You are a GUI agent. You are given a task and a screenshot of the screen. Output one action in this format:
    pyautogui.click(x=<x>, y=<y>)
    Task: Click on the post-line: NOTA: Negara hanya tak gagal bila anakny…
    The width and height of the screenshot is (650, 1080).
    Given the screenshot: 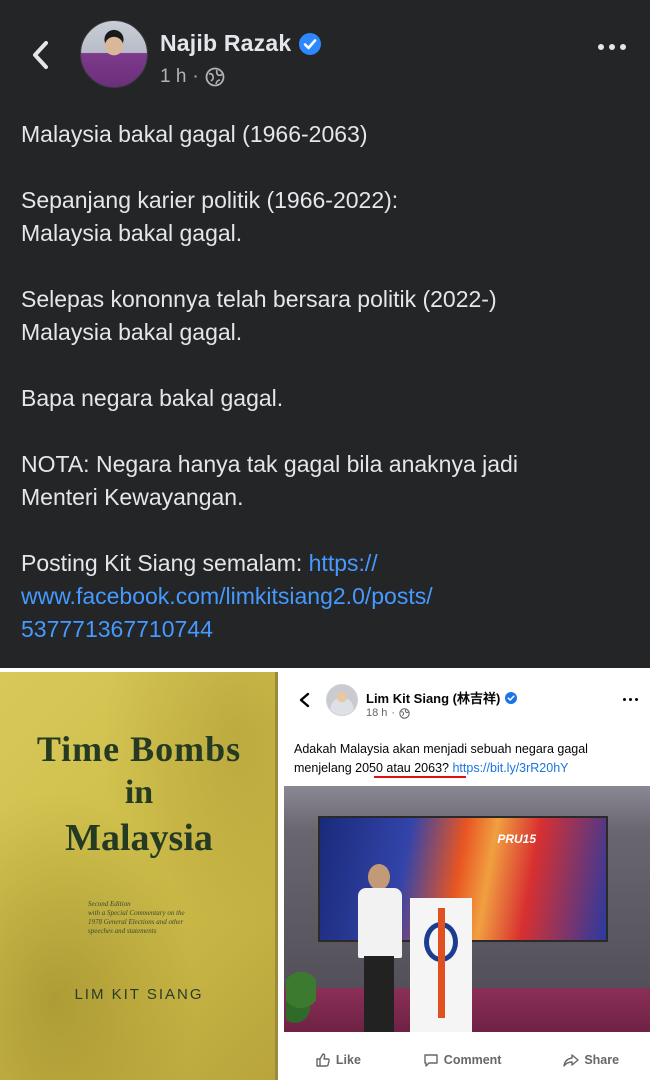 What is the action you would take?
    pyautogui.click(x=269, y=464)
    